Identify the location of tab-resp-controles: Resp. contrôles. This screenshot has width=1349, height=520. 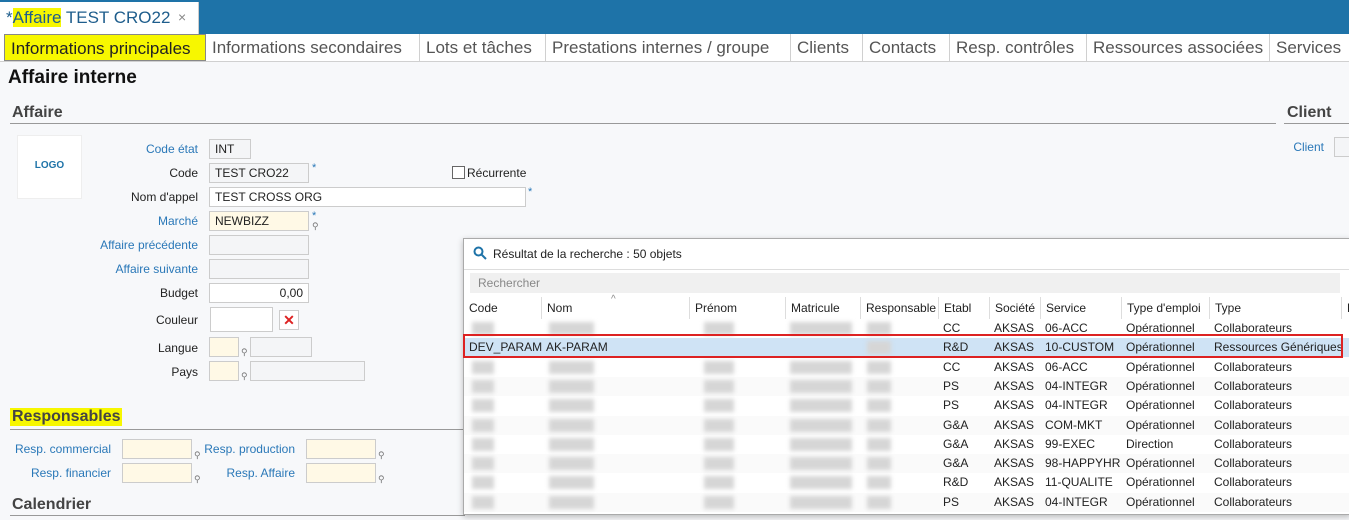
(1018, 47).